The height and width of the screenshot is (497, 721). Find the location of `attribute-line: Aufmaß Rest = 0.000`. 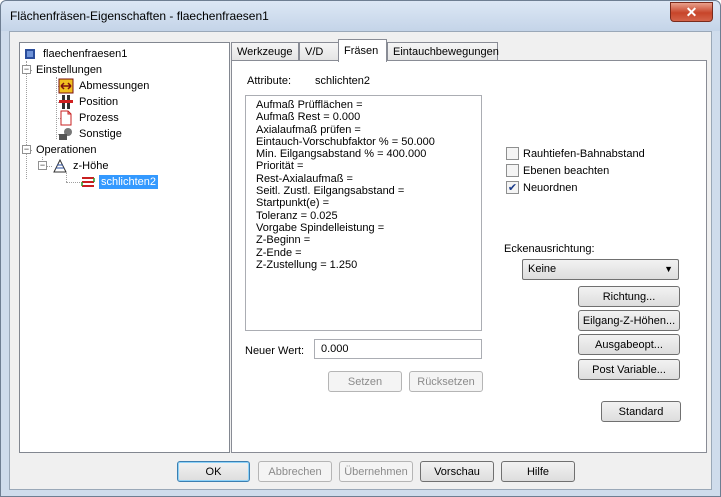

attribute-line: Aufmaß Rest = 0.000 is located at coordinates (363, 117).